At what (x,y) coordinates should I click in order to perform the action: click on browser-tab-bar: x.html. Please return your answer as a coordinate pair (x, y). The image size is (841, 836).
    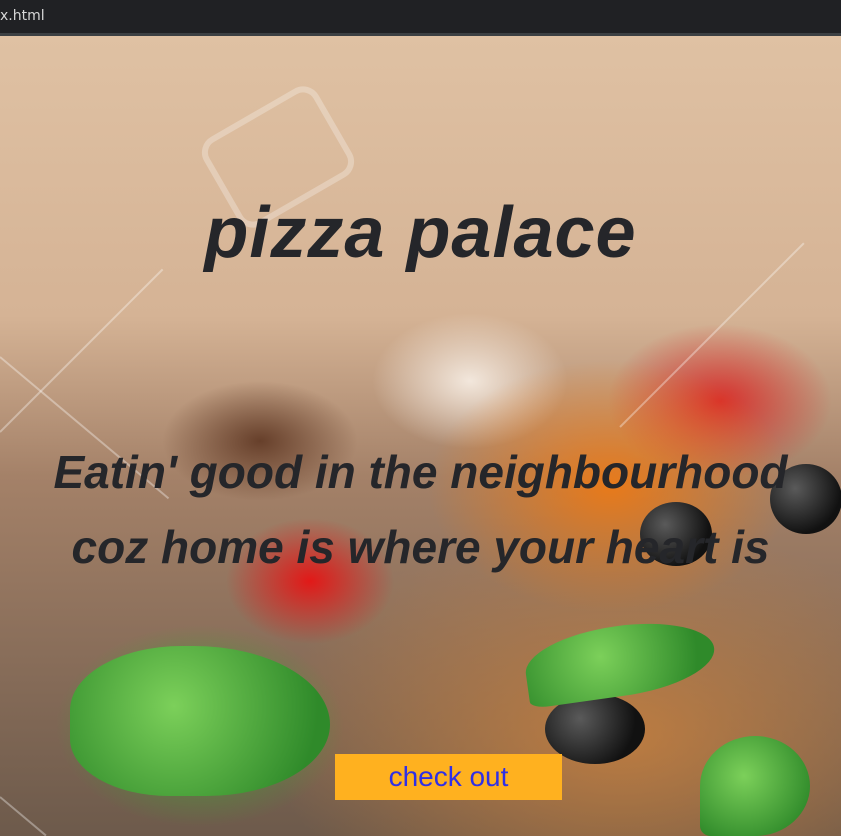
    Looking at the image, I should click on (420, 18).